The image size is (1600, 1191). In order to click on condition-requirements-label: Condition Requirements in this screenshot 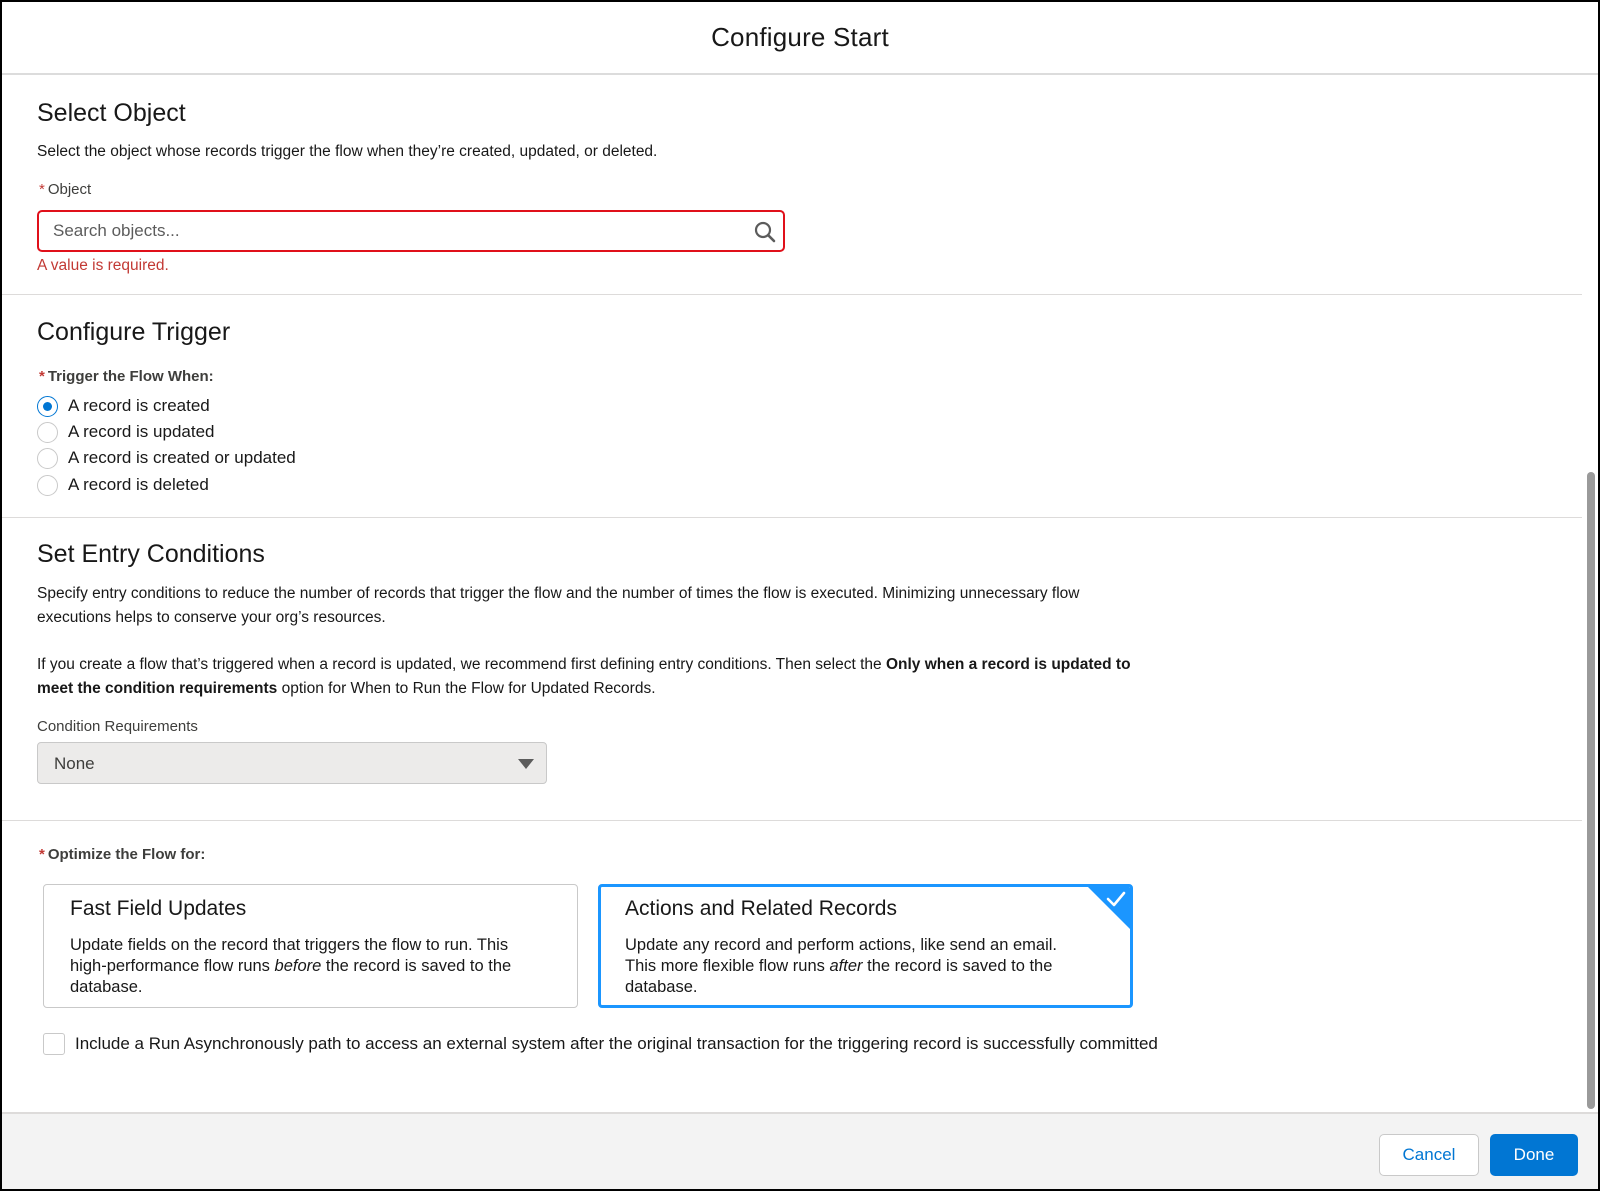, I will do `click(117, 726)`.